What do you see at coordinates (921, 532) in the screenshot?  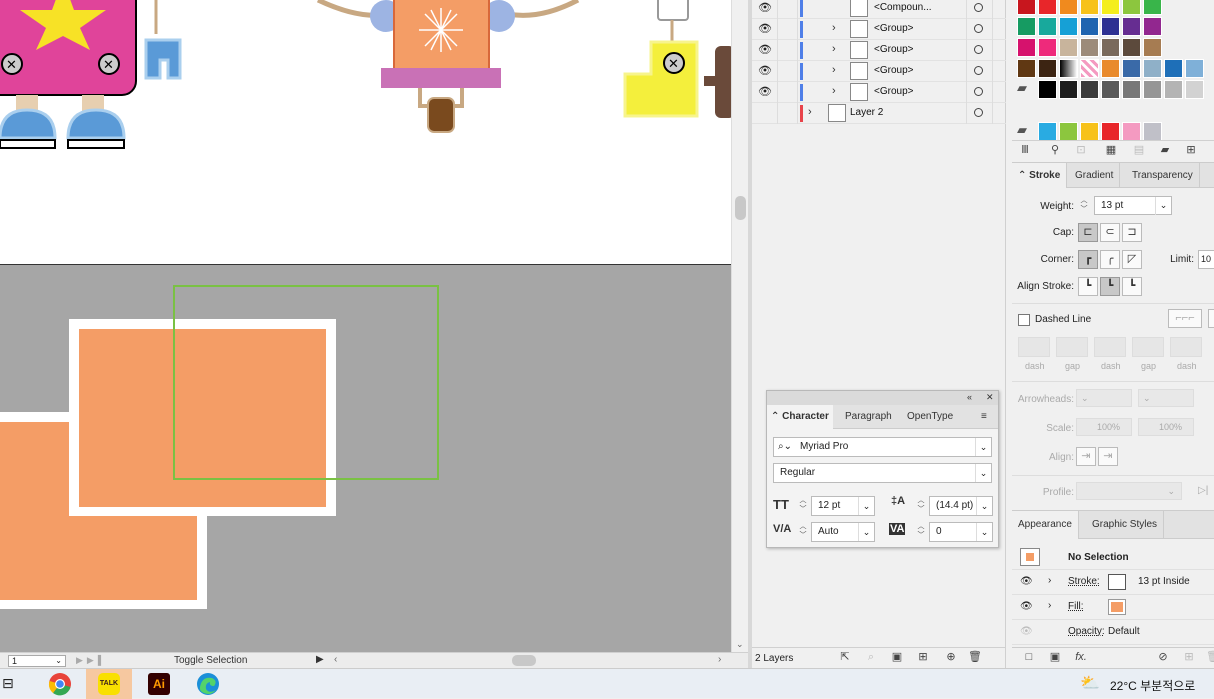 I see `tracking-stepper: ︿ ﹀` at bounding box center [921, 532].